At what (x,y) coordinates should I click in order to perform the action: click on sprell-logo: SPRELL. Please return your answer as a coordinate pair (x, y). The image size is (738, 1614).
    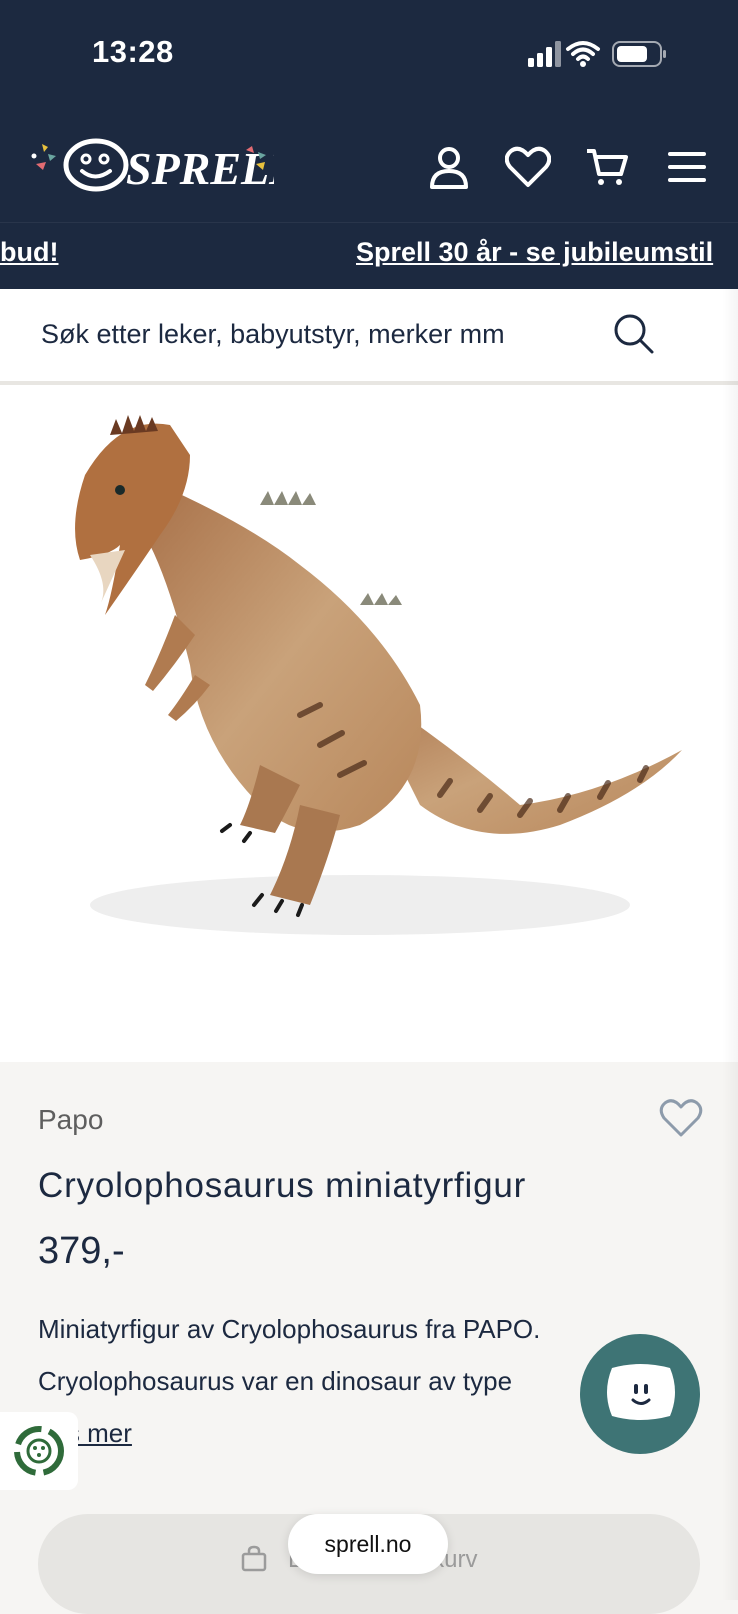
    Looking at the image, I should click on (162, 167).